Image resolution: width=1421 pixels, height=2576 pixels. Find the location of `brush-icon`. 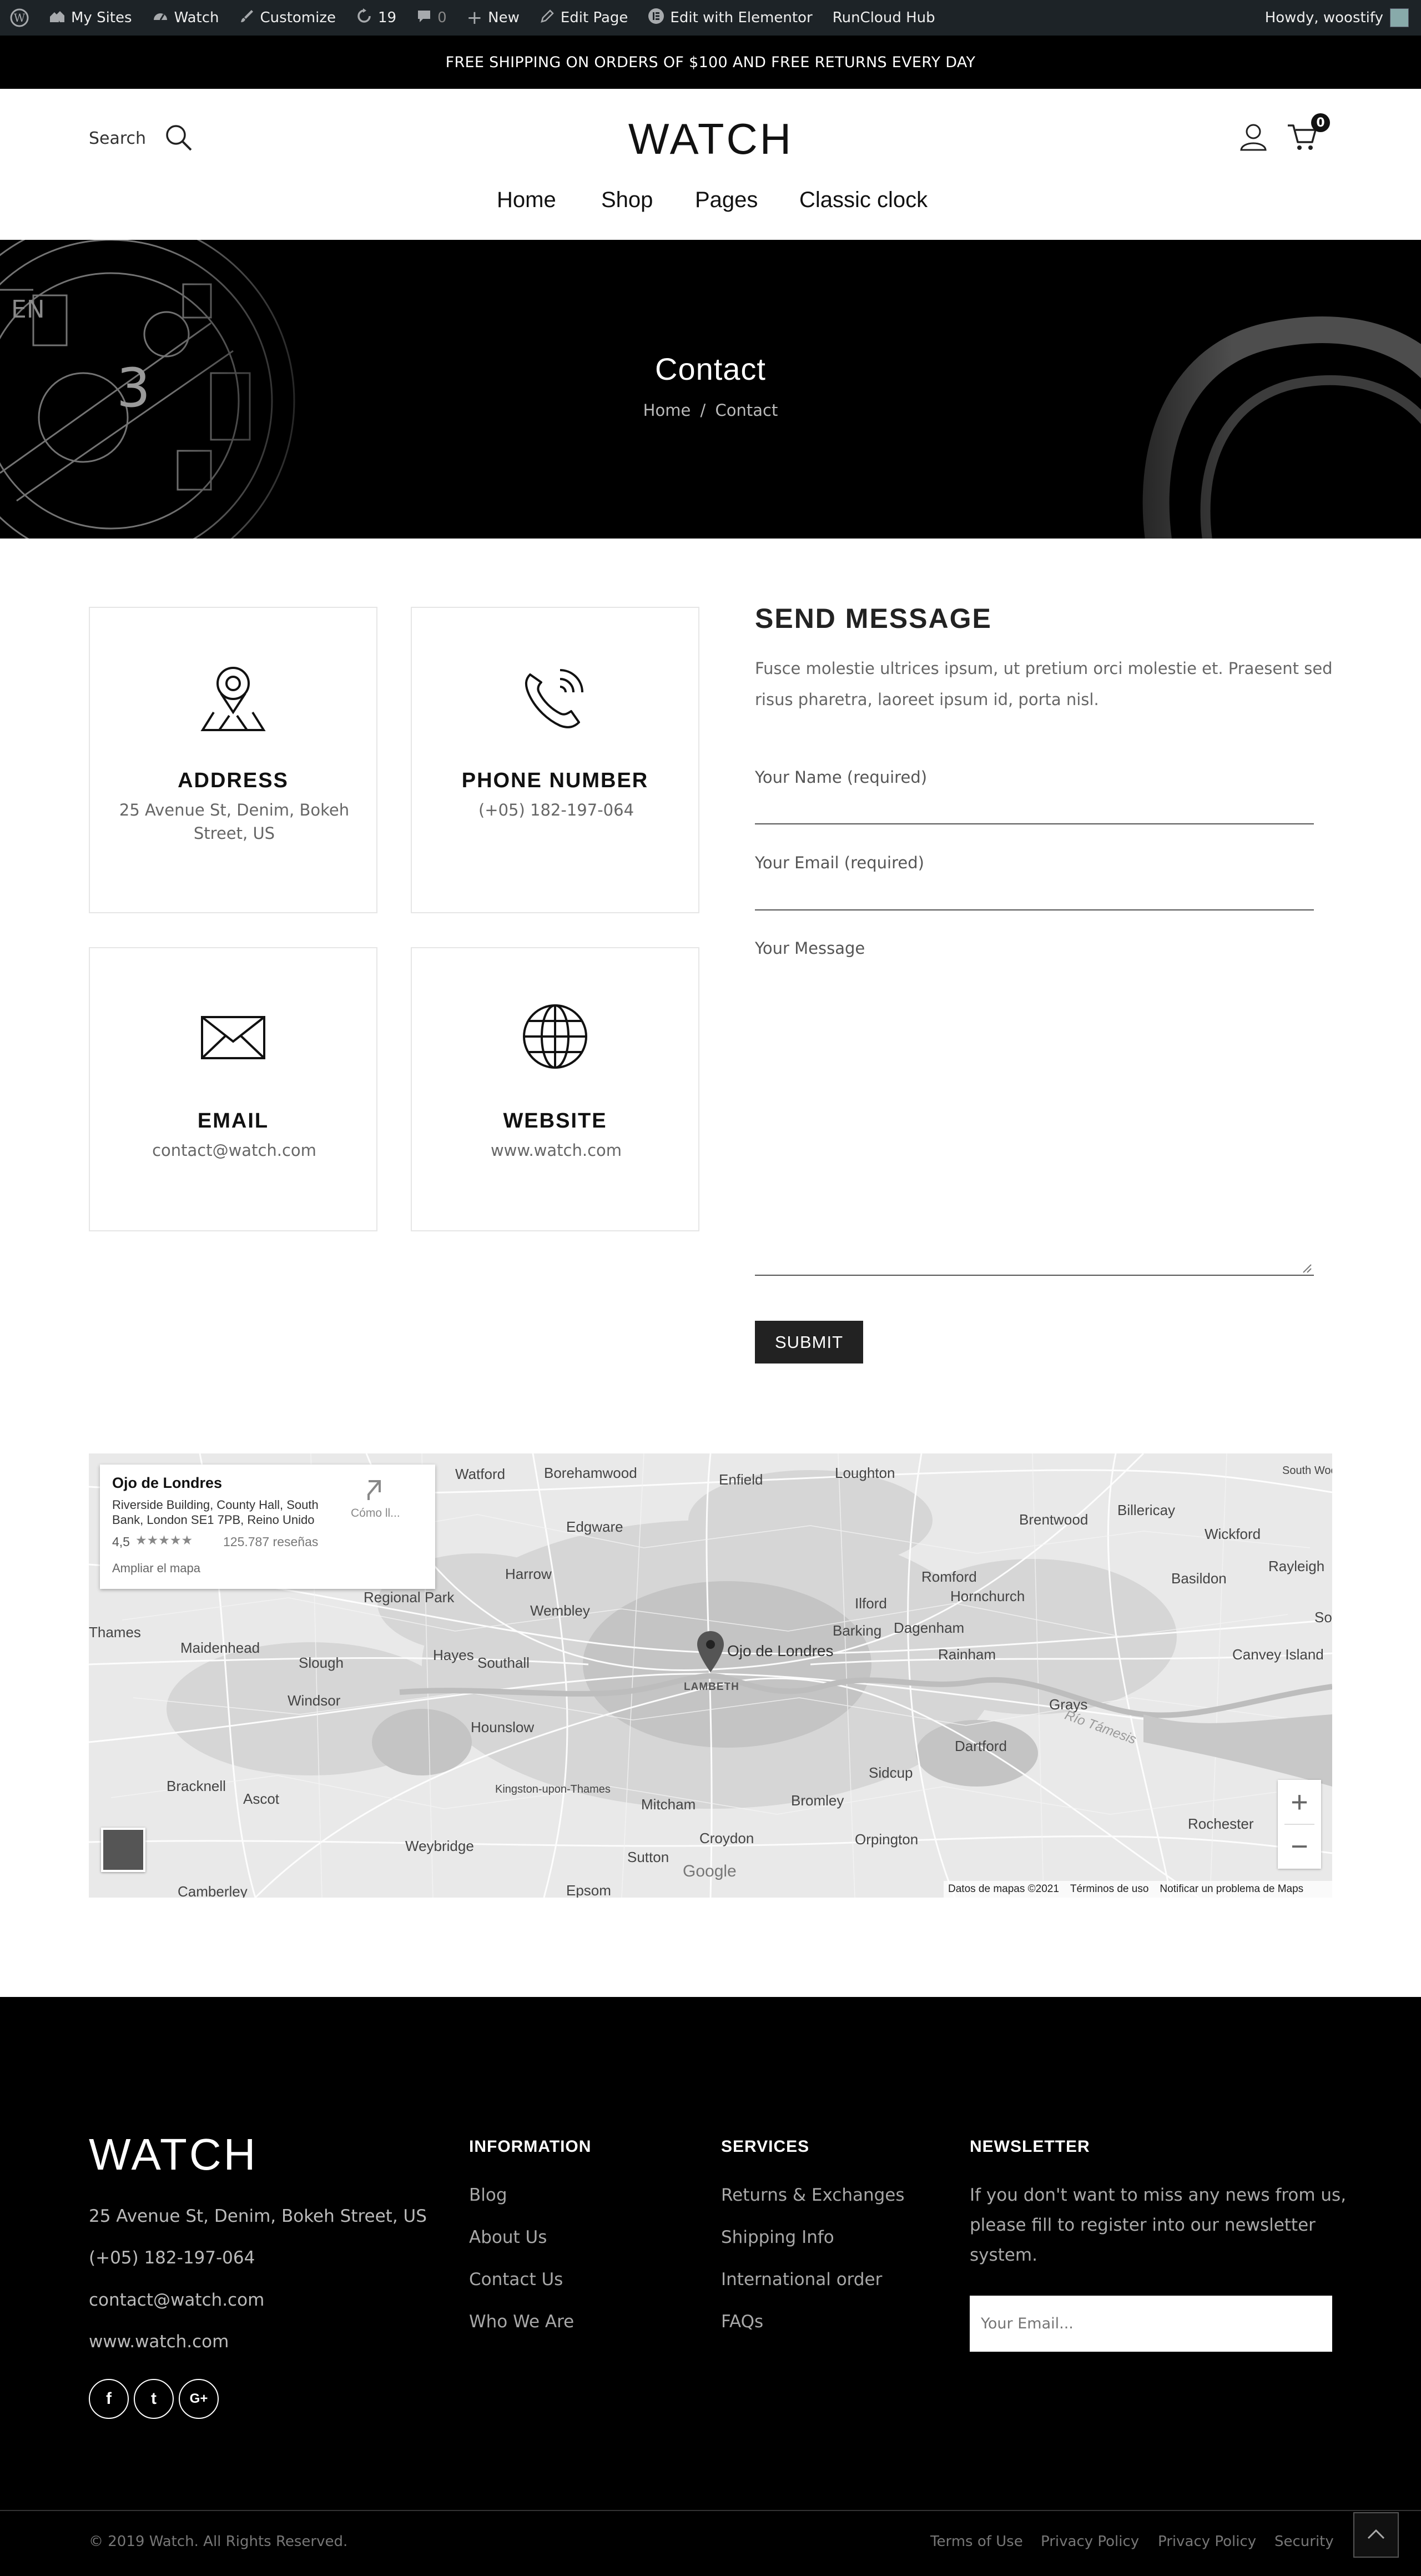

brush-icon is located at coordinates (247, 18).